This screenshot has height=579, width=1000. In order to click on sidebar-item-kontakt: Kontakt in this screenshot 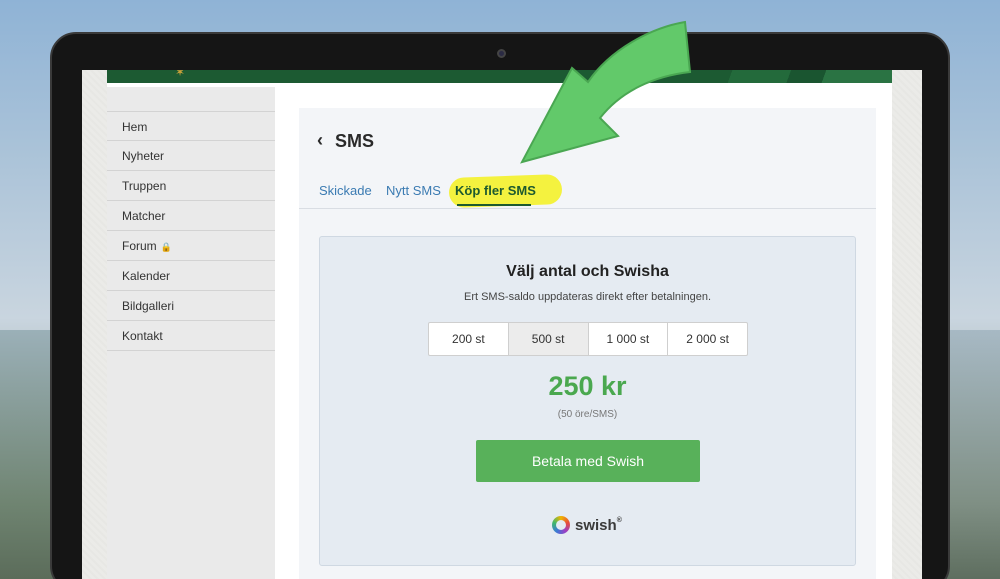, I will do `click(191, 336)`.